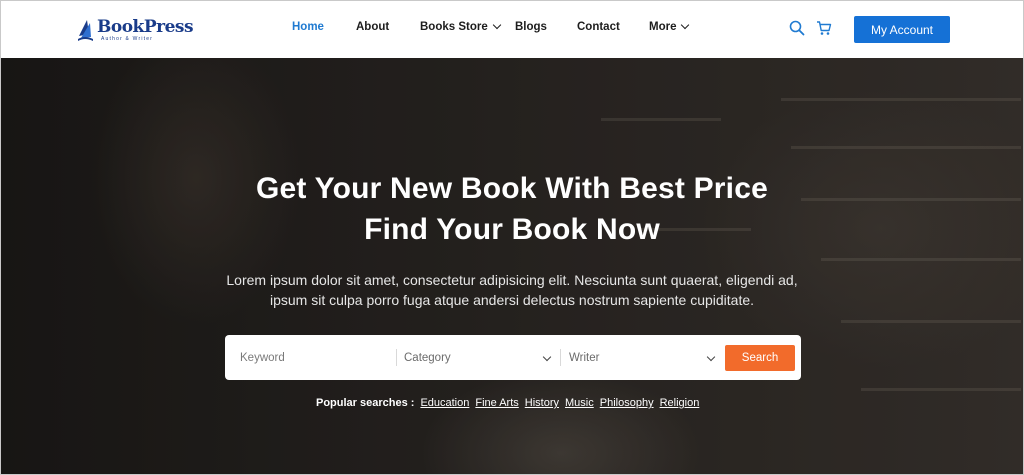 Image resolution: width=1024 pixels, height=475 pixels. I want to click on brand-tagline: Author & Writer, so click(127, 39).